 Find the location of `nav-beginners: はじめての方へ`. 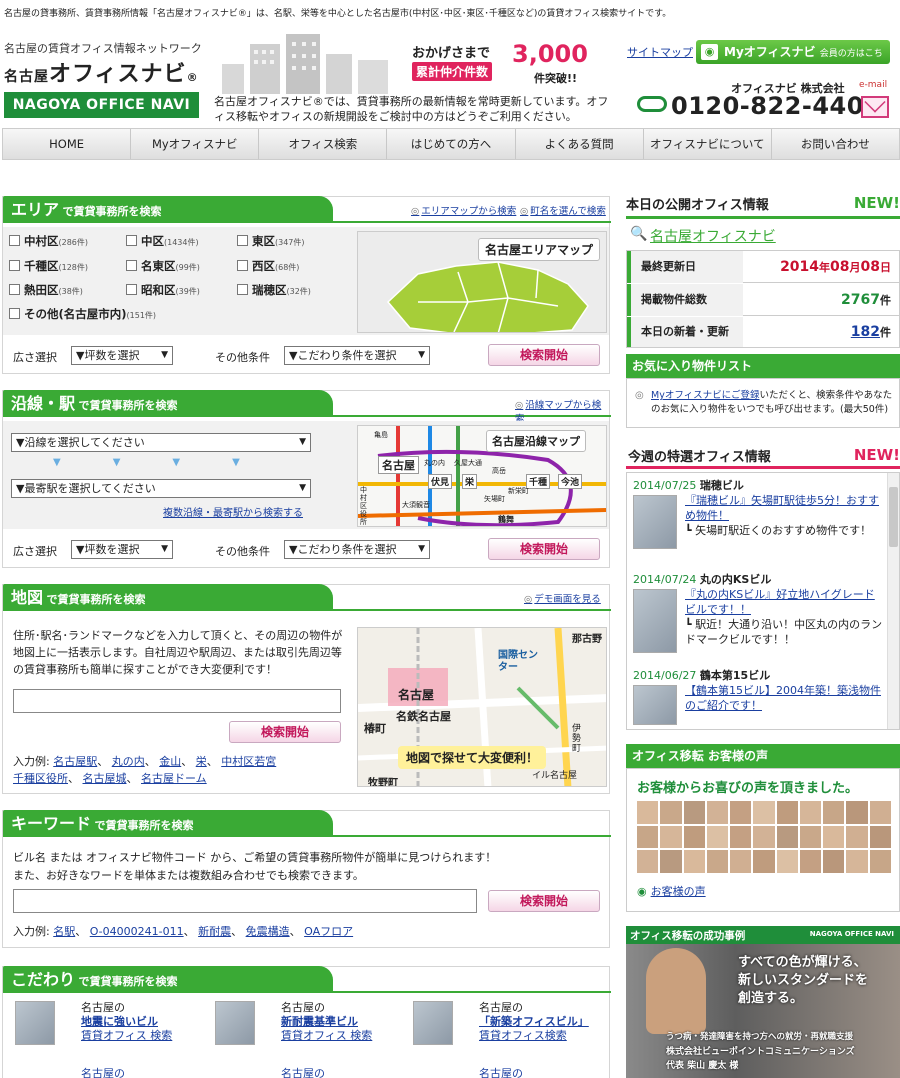

nav-beginners: はじめての方へ is located at coordinates (451, 144).